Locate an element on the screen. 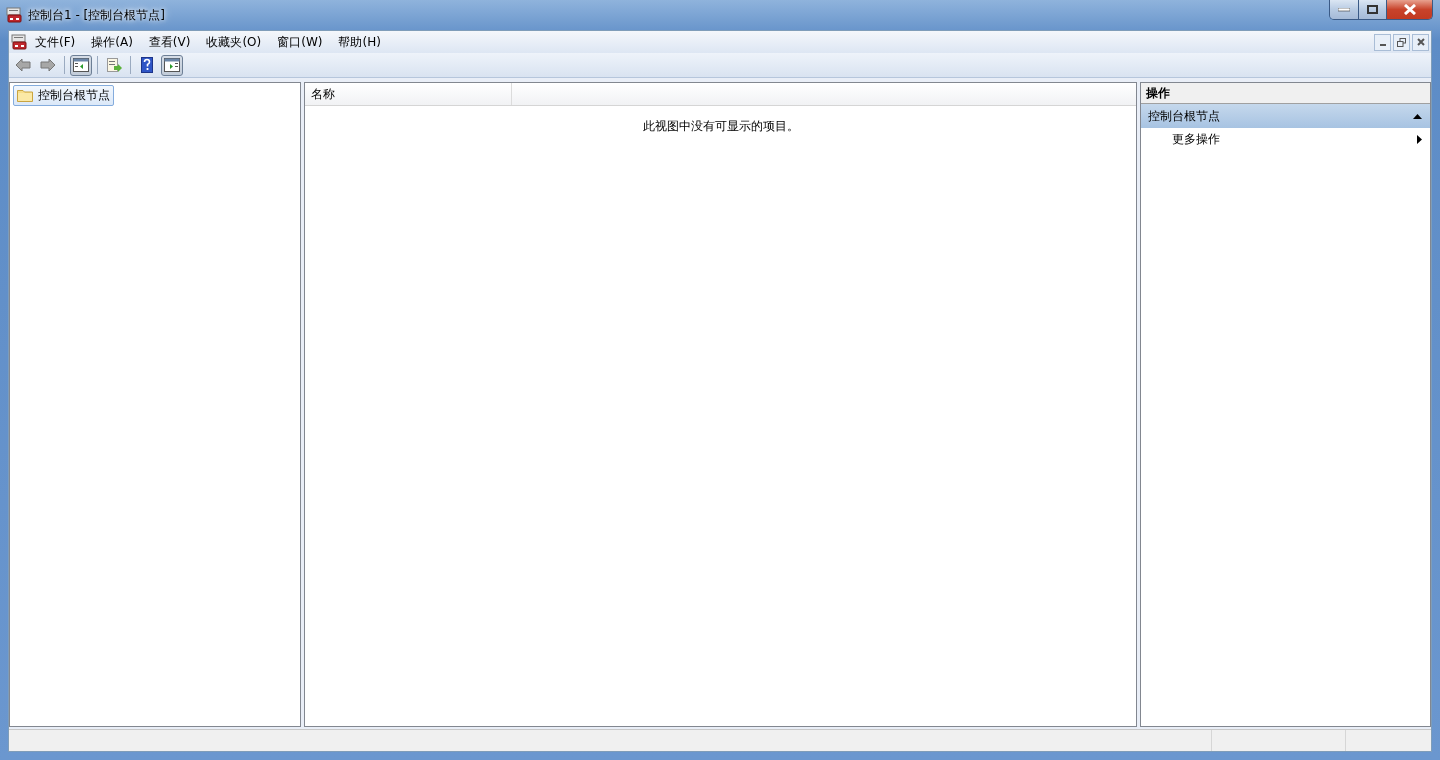  menu-item: 帮助(H) is located at coordinates (359, 42).